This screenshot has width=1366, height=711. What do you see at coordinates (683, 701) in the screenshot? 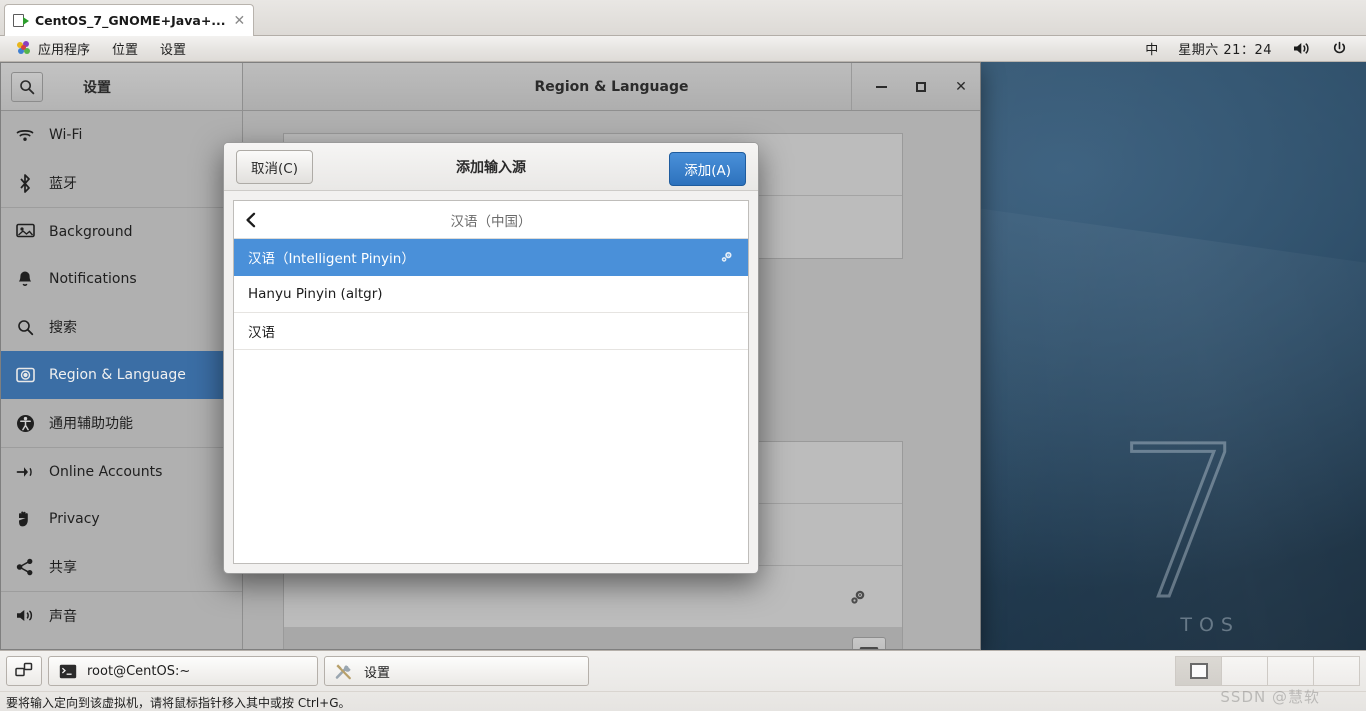
I see `vmware-status-bar: 要将输入定向到该虚拟机，请将鼠标指针移入其中或按 Ctrl+G。` at bounding box center [683, 701].